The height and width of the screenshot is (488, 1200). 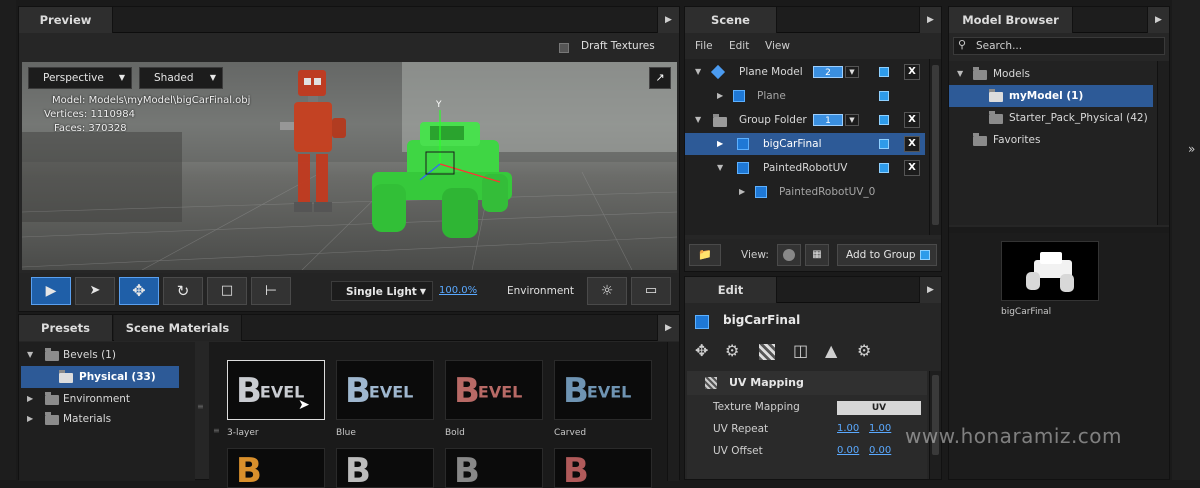 What do you see at coordinates (1051, 140) in the screenshot?
I see `model-tree-item-favorites: Favorites` at bounding box center [1051, 140].